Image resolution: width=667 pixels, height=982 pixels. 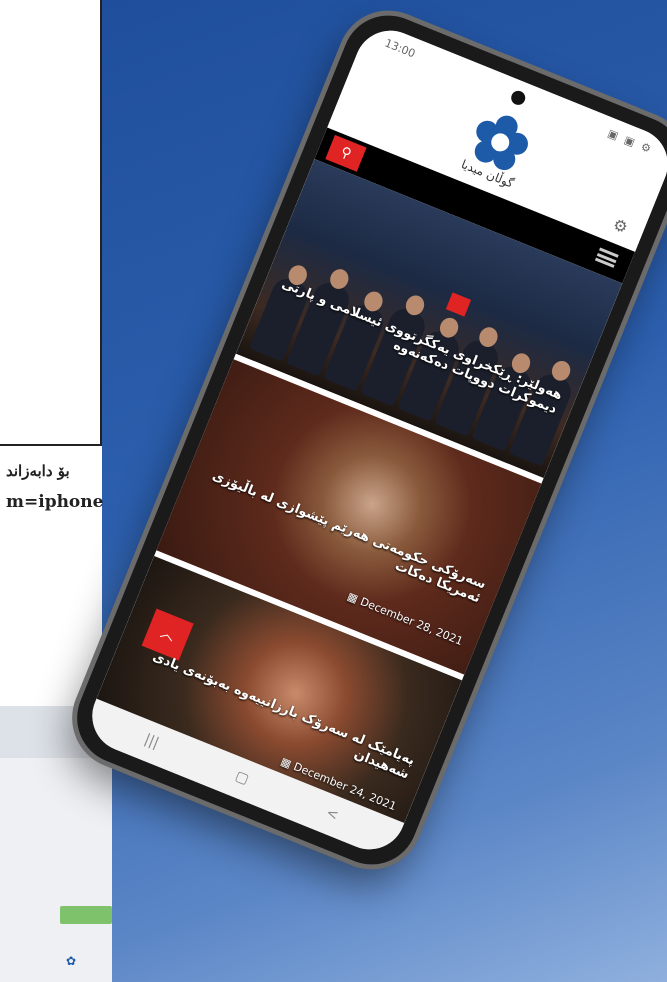 I want to click on side-caption: بۆ دابەزاند, so click(x=38, y=471).